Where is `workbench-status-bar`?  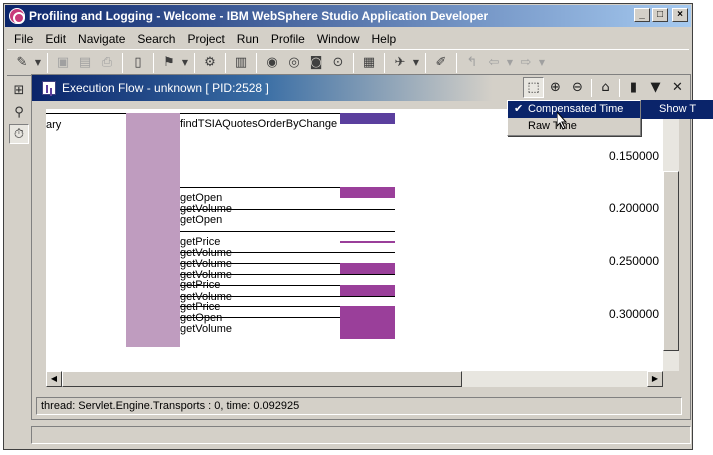 workbench-status-bar is located at coordinates (361, 435).